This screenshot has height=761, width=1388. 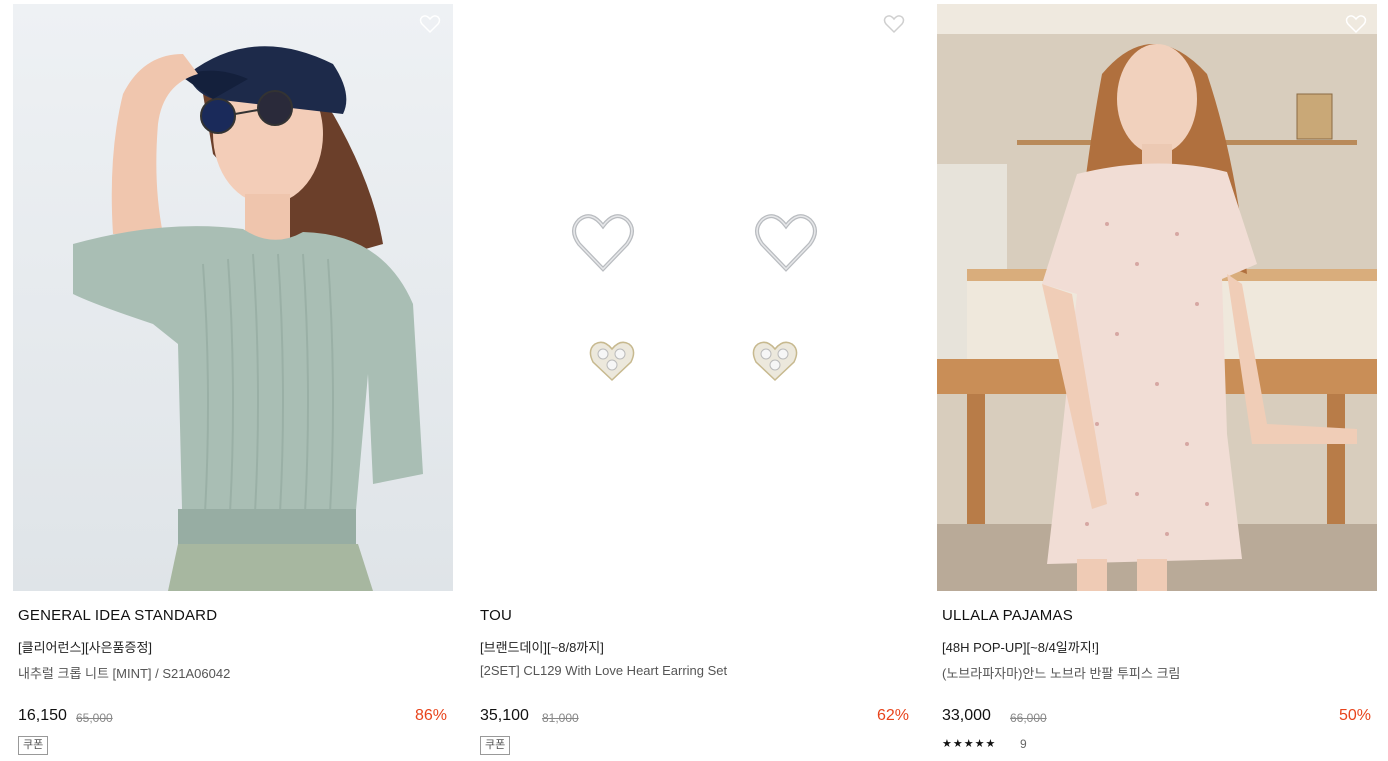 I want to click on product-name: (노브라파자마)안느 노브라 반팔 투피스 크림, so click(x=1061, y=672).